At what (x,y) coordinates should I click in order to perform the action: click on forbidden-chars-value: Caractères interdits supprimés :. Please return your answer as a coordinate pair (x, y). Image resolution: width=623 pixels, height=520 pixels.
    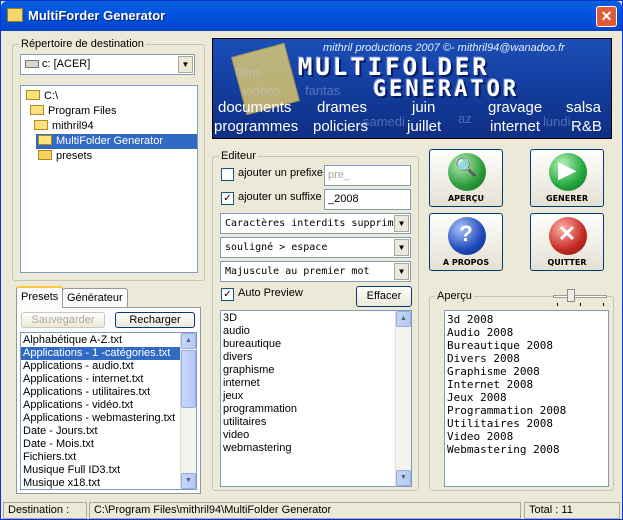
    Looking at the image, I should click on (318, 223).